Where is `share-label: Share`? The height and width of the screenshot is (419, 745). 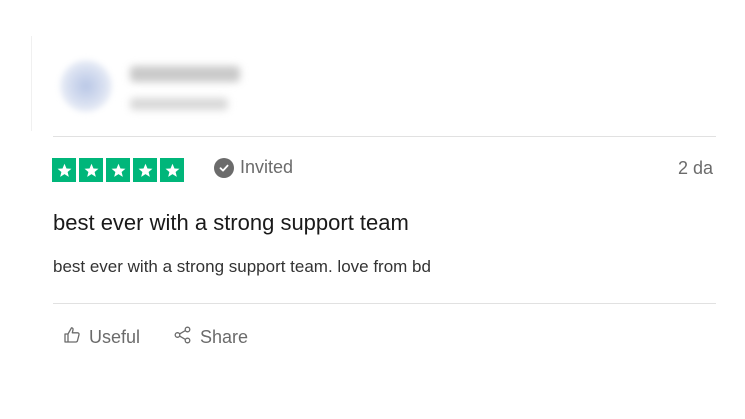 share-label: Share is located at coordinates (224, 337).